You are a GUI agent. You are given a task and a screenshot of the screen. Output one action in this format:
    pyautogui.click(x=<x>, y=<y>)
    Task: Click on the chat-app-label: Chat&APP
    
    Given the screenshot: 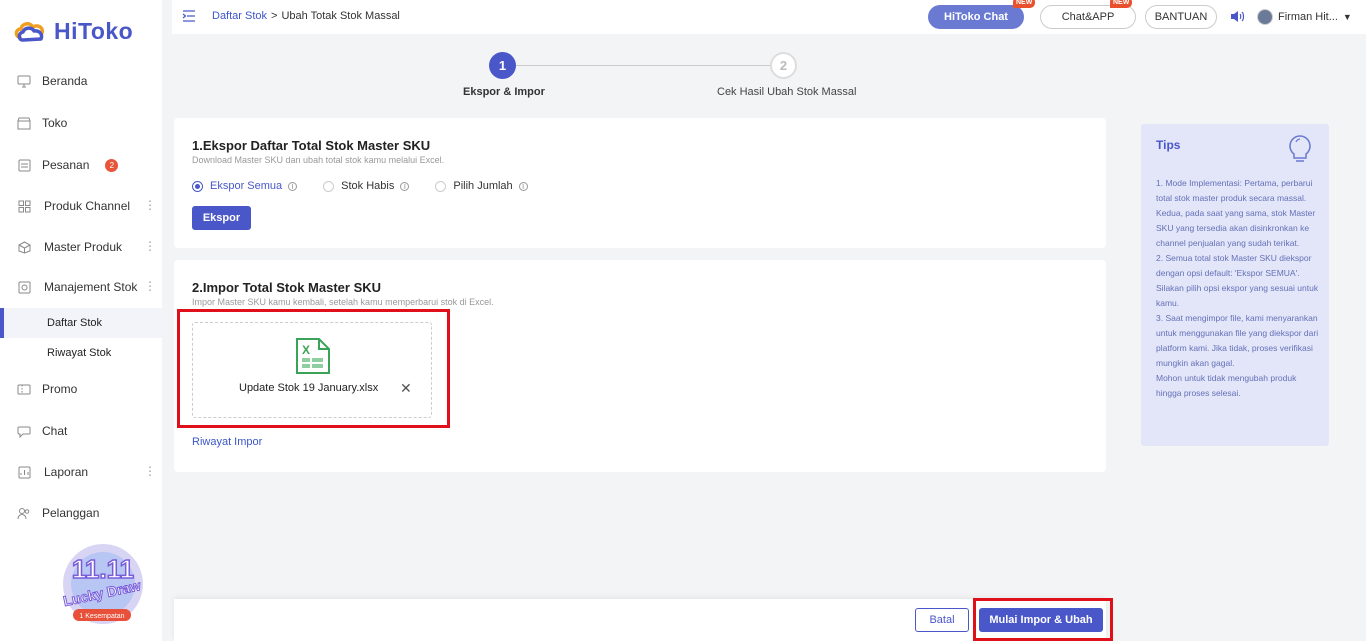 What is the action you would take?
    pyautogui.click(x=1088, y=17)
    